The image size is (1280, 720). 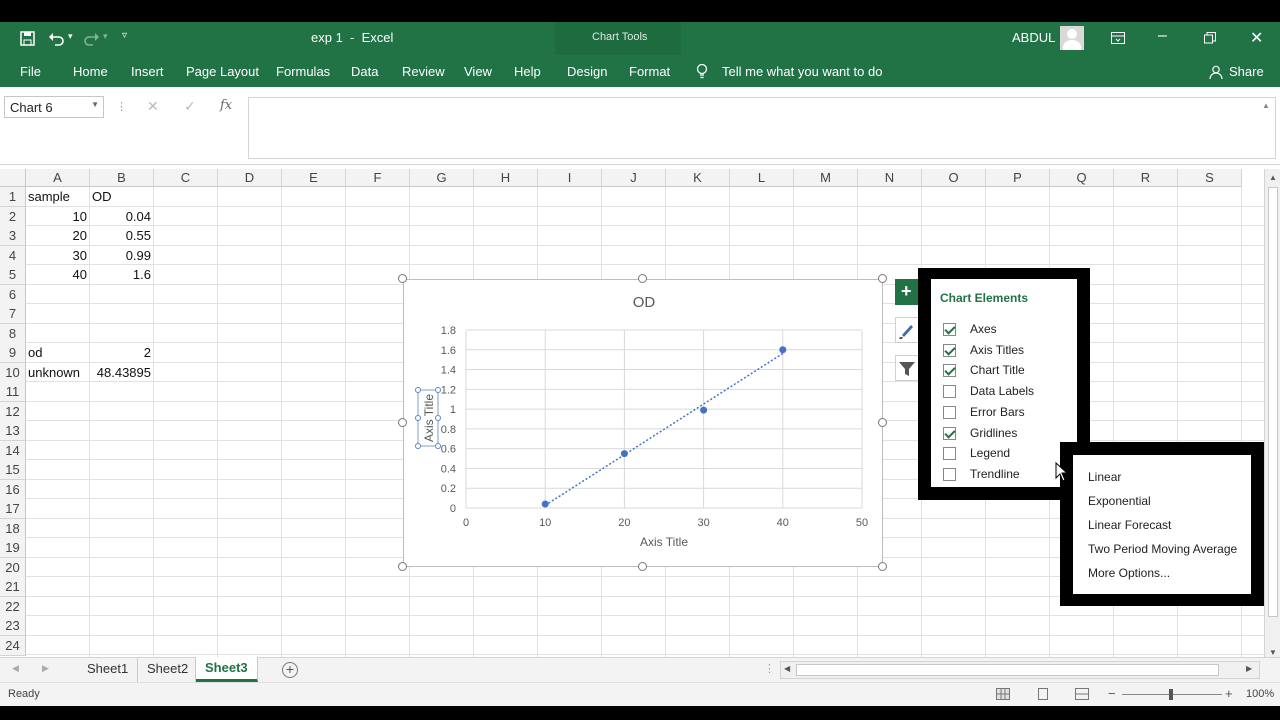 What do you see at coordinates (642, 278) in the screenshot?
I see `chart-resize-handle-tm` at bounding box center [642, 278].